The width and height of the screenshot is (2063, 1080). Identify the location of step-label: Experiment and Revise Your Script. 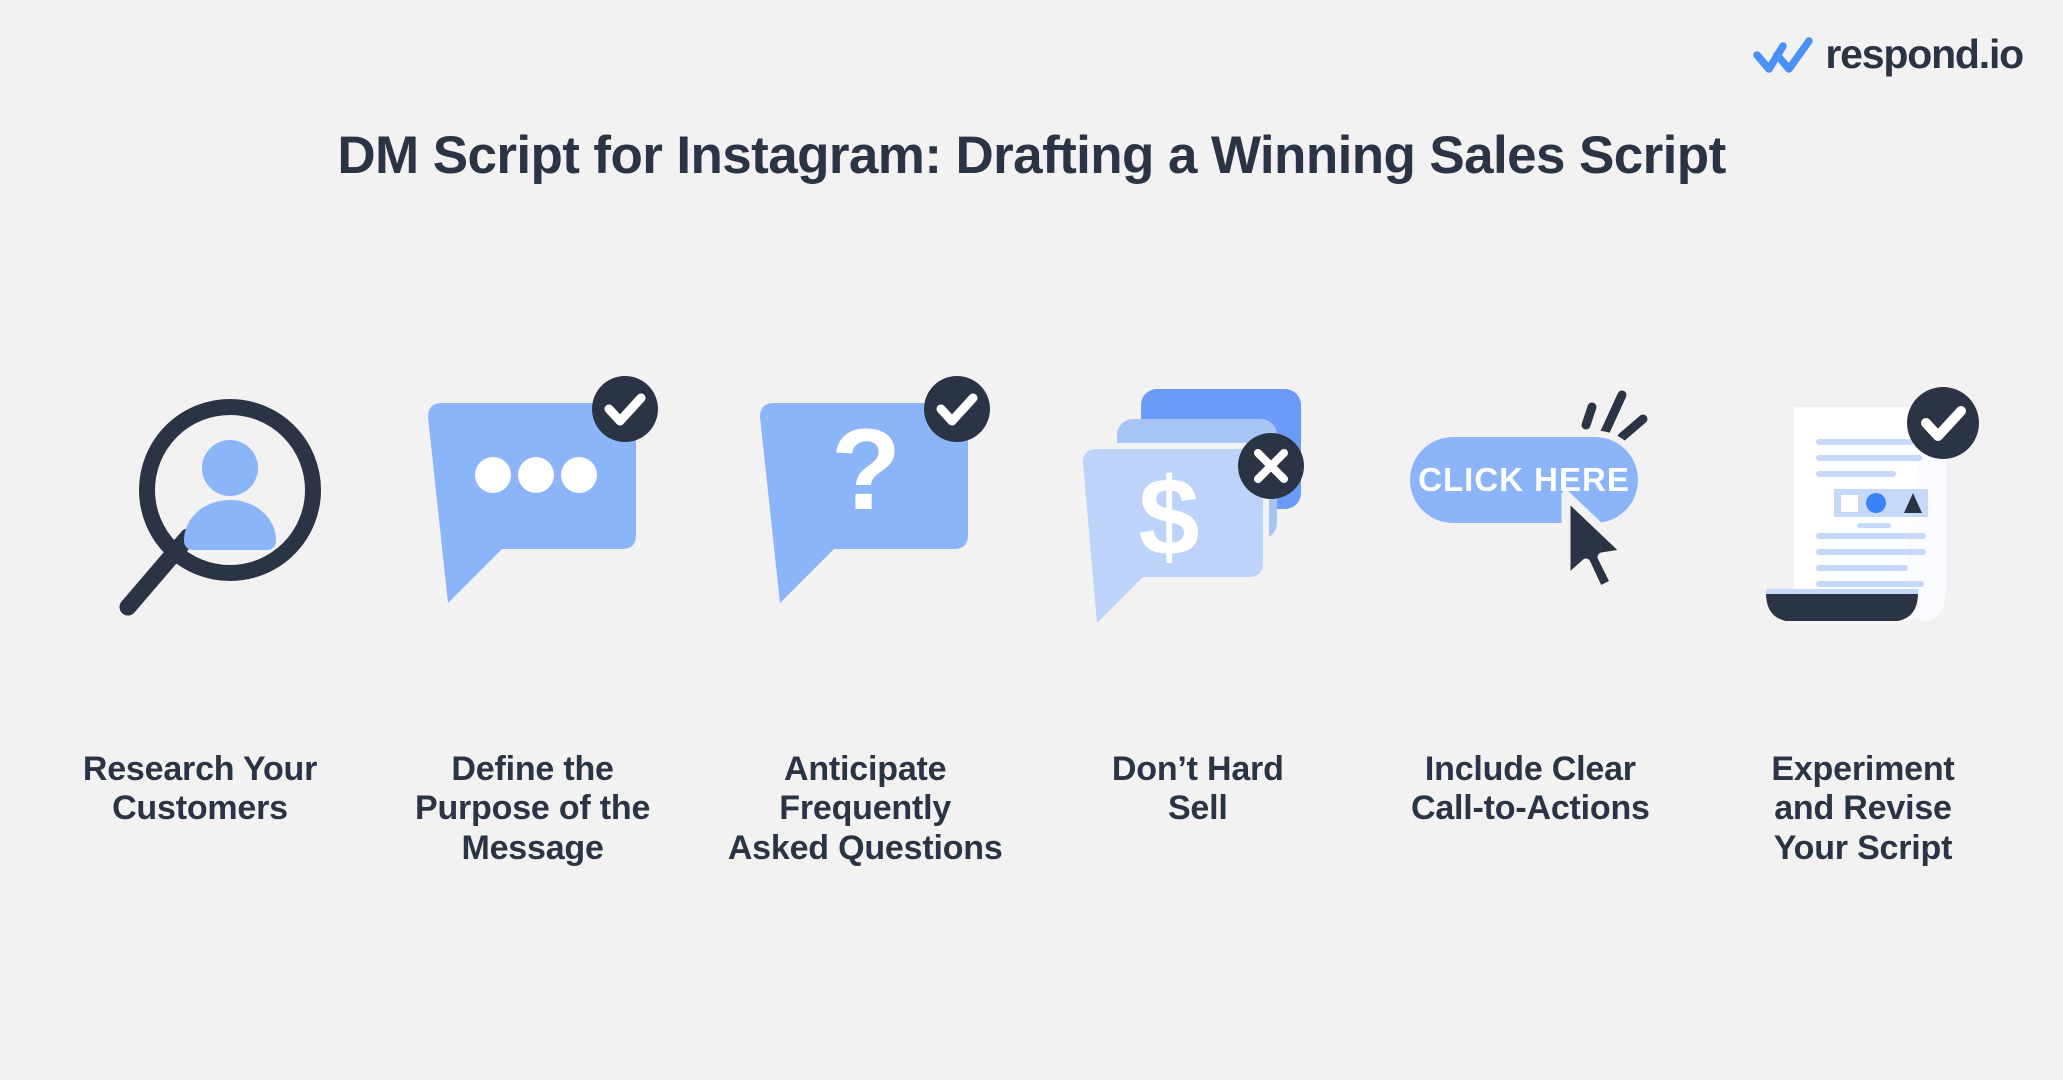
(1863, 808).